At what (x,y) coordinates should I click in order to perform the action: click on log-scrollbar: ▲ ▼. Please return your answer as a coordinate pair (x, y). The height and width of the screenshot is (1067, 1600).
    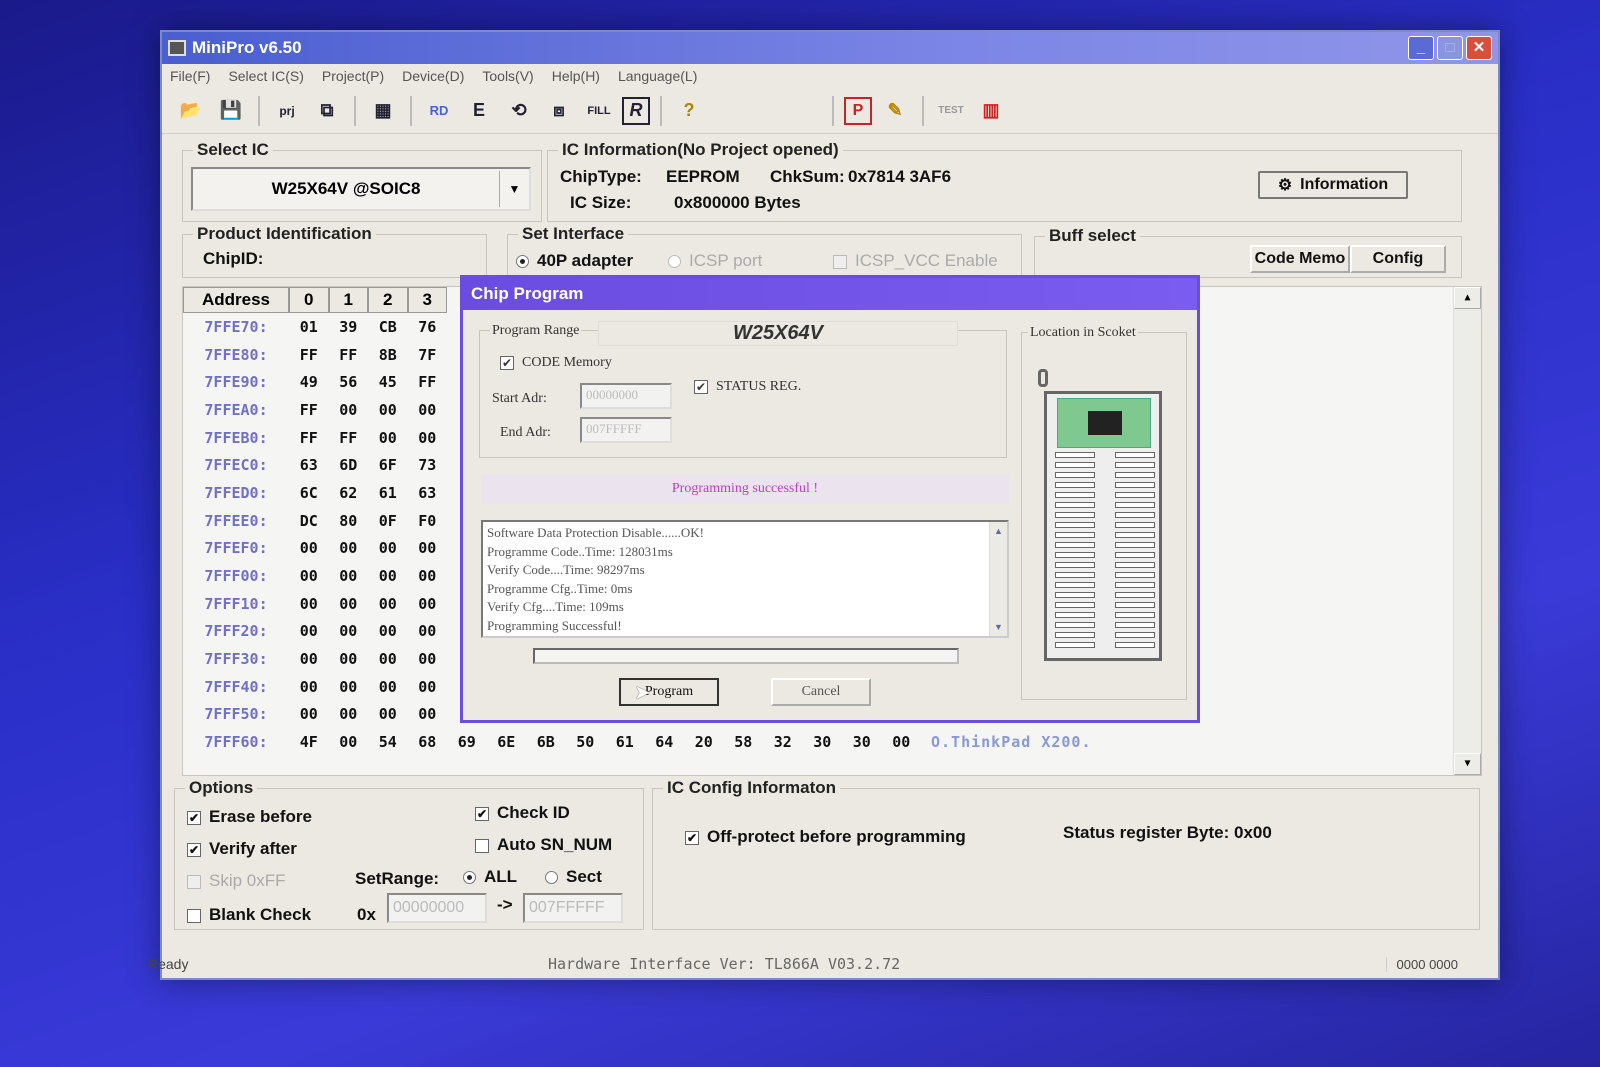
    Looking at the image, I should click on (998, 579).